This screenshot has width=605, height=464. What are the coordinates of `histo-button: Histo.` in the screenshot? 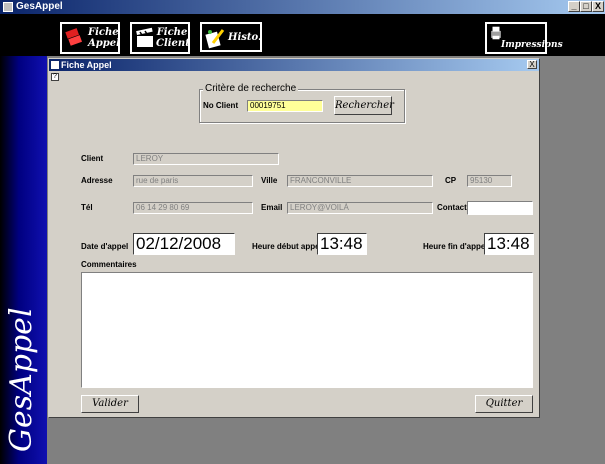 It's located at (231, 37).